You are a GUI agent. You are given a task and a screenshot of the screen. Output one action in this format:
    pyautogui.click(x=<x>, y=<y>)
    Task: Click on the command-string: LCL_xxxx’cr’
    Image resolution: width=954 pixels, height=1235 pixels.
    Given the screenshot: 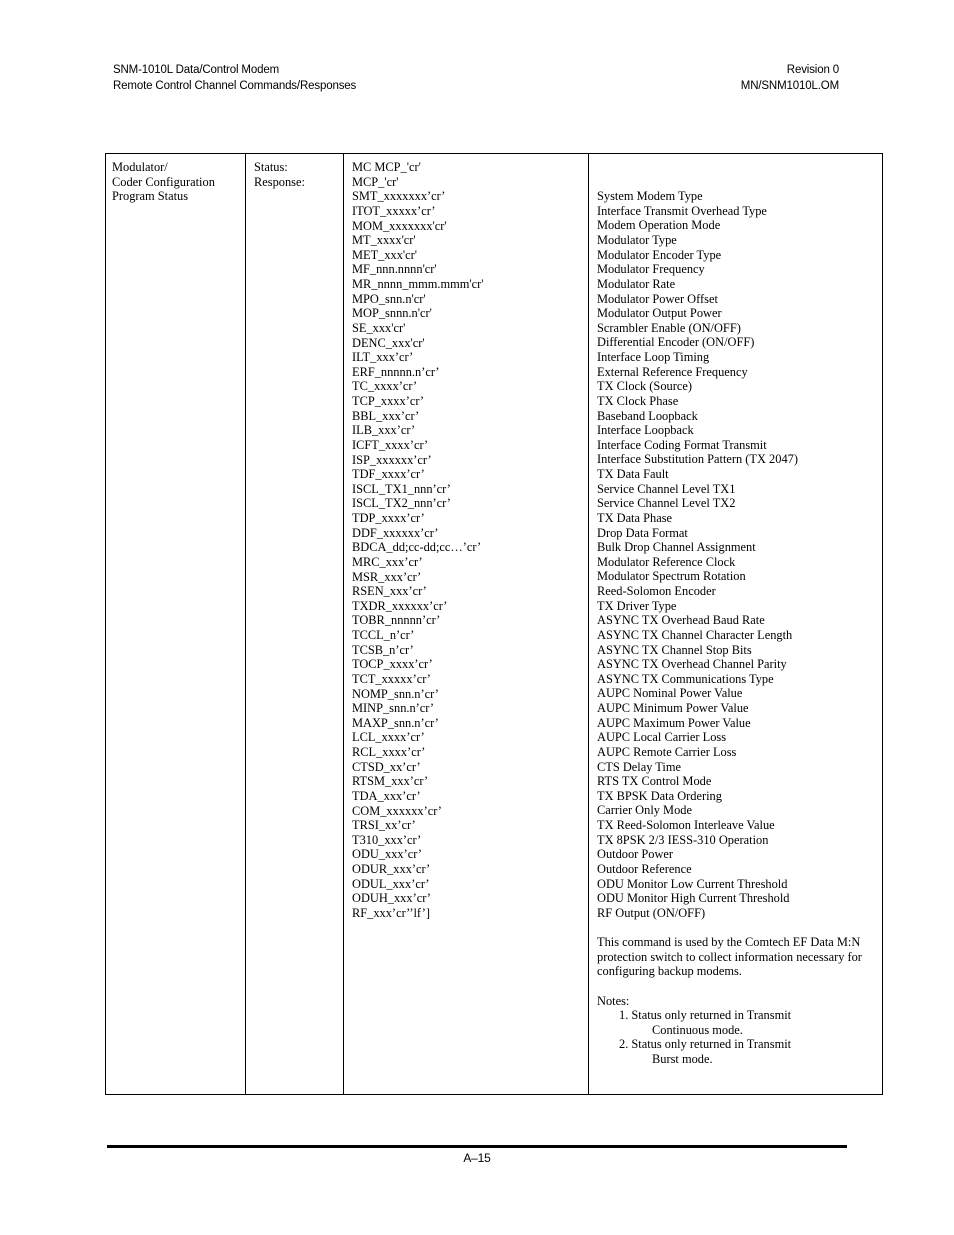 What is the action you would take?
    pyautogui.click(x=388, y=737)
    